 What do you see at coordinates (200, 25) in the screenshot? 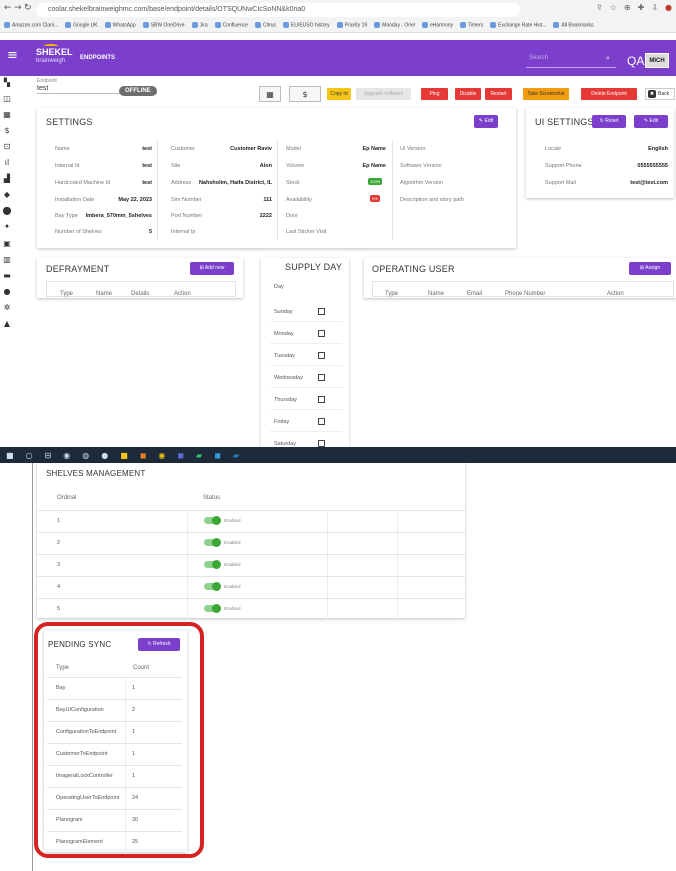
I see `bookmark-item: Jira` at bounding box center [200, 25].